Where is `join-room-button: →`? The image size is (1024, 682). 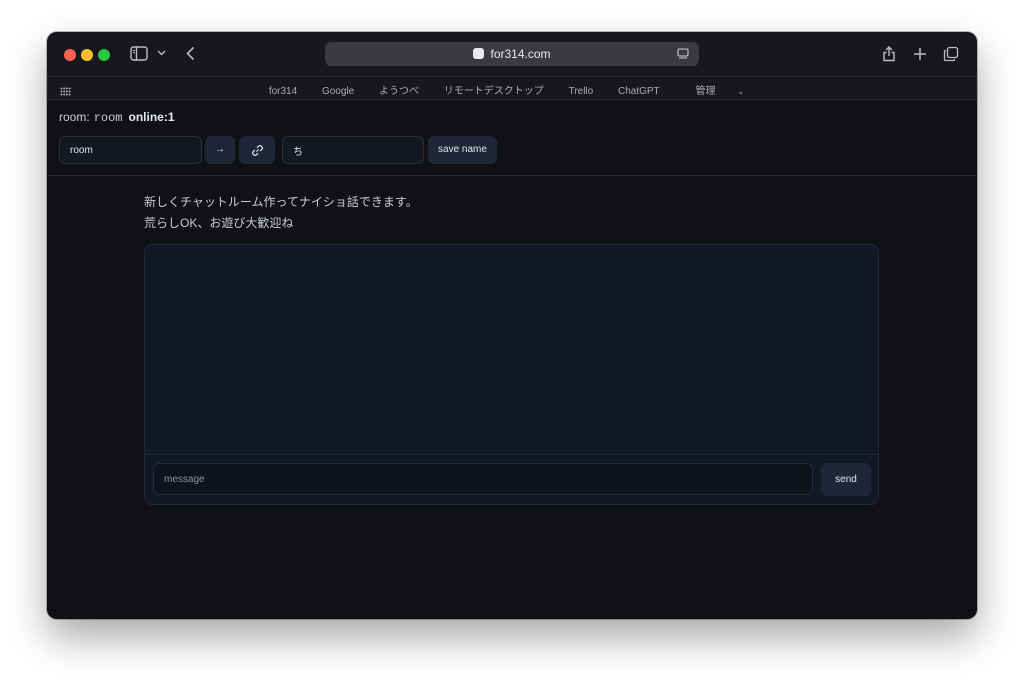
join-room-button: → is located at coordinates (220, 150).